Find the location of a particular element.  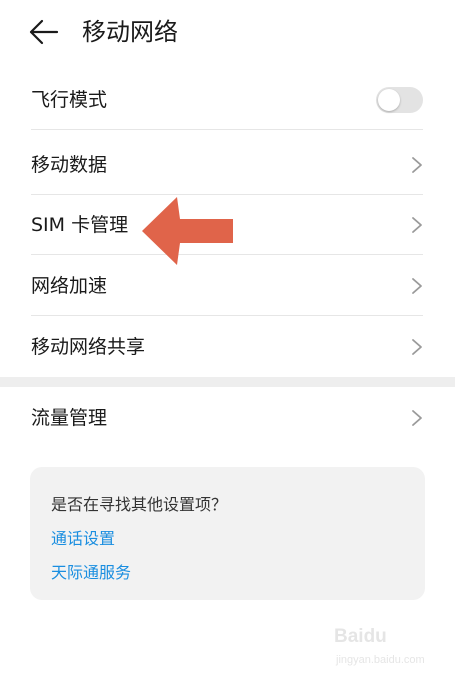

back-button is located at coordinates (44, 32).